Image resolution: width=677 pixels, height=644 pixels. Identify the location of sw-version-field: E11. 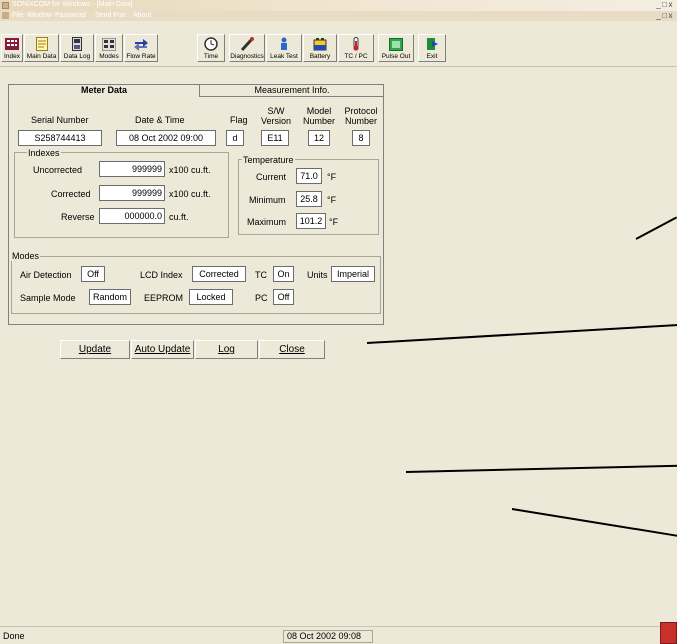
(275, 138).